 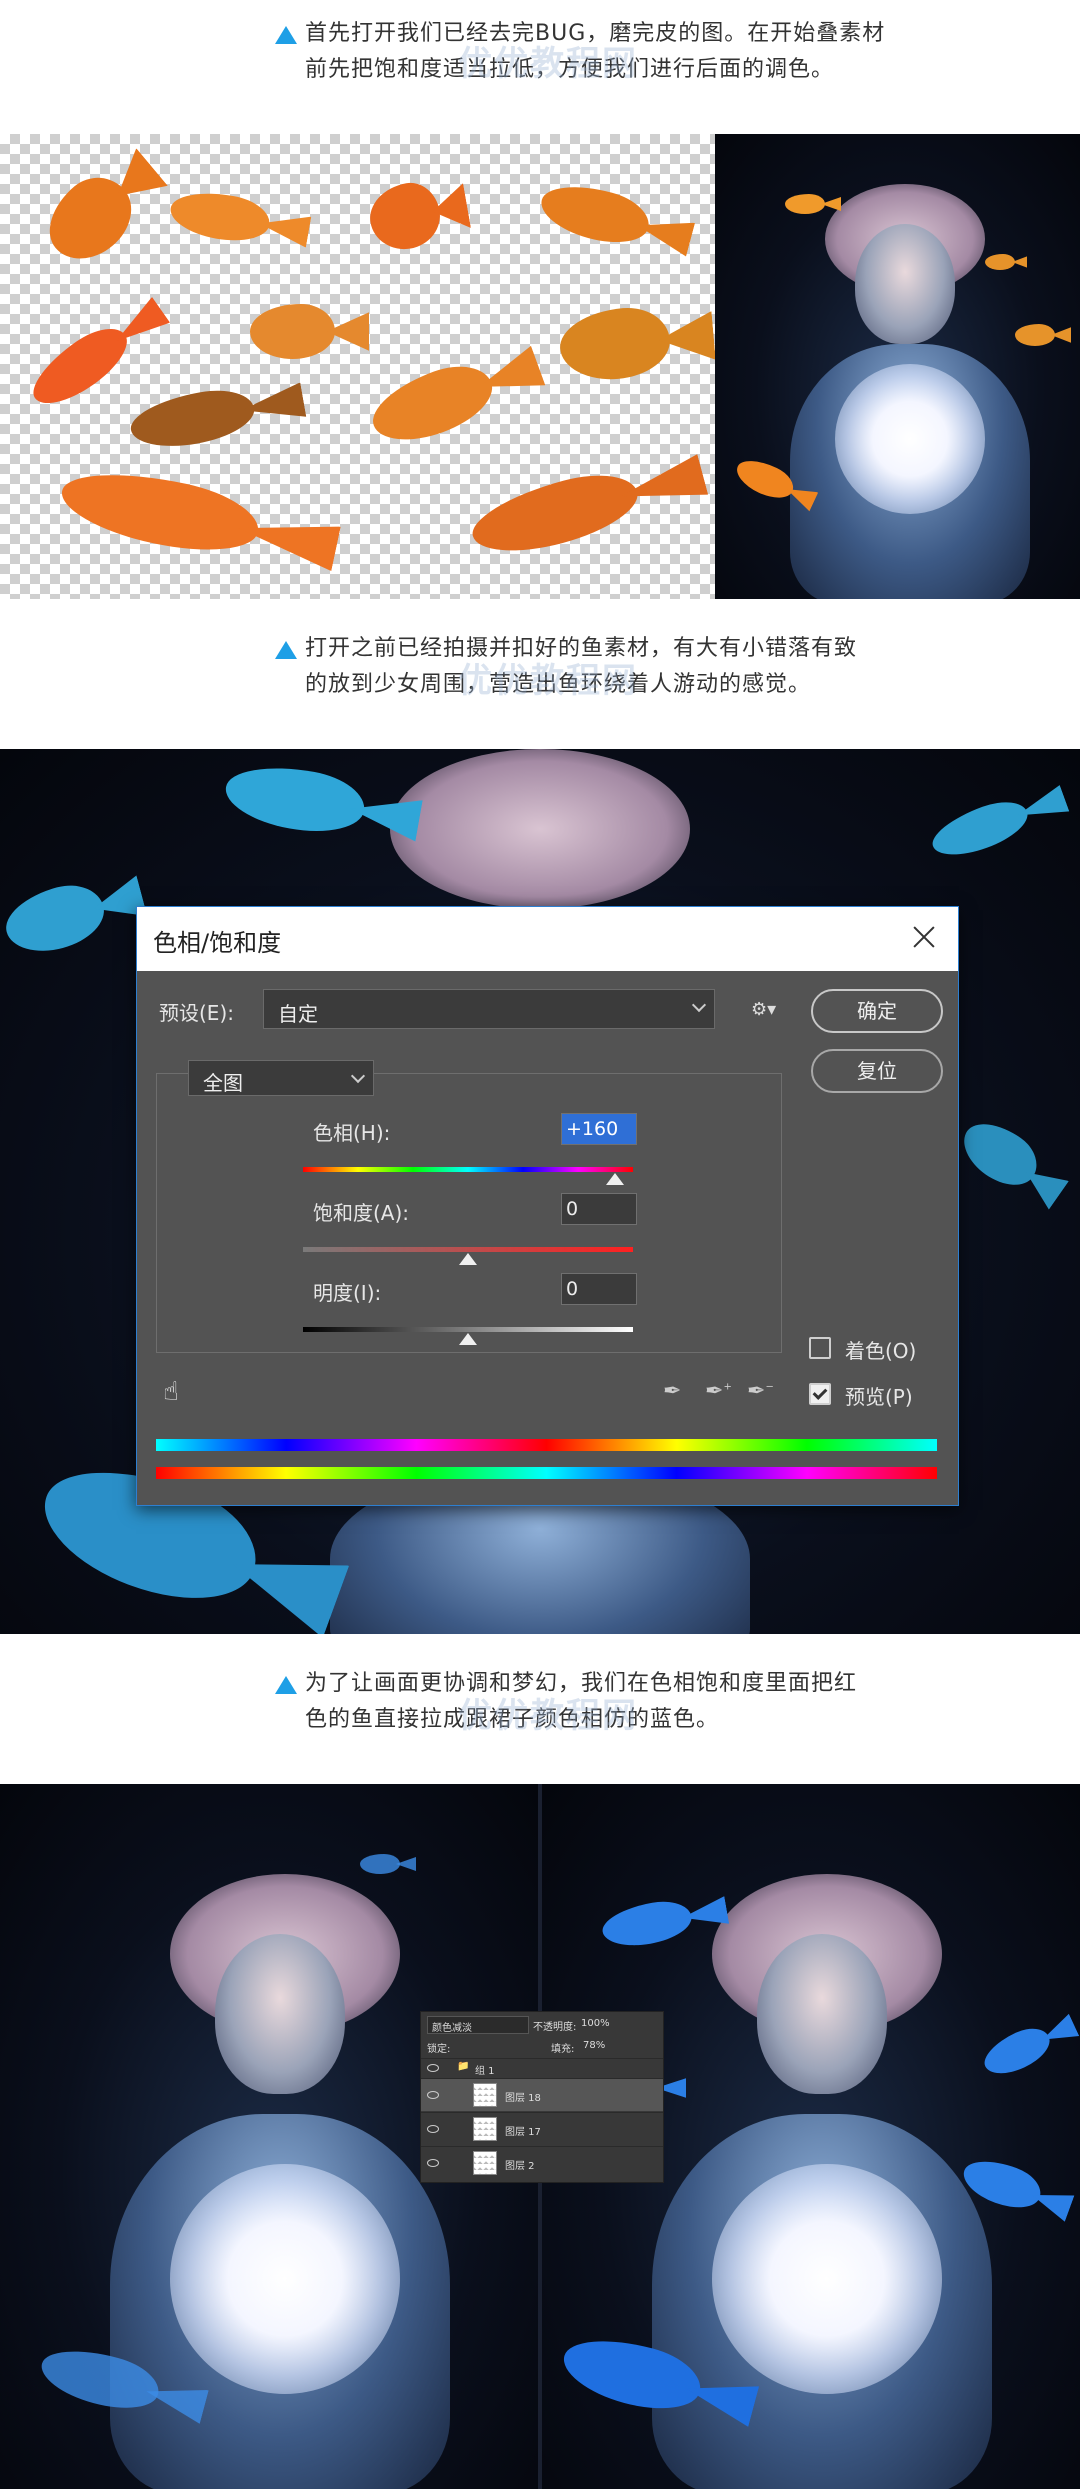 I want to click on preview-label: 预览(P), so click(x=879, y=1397).